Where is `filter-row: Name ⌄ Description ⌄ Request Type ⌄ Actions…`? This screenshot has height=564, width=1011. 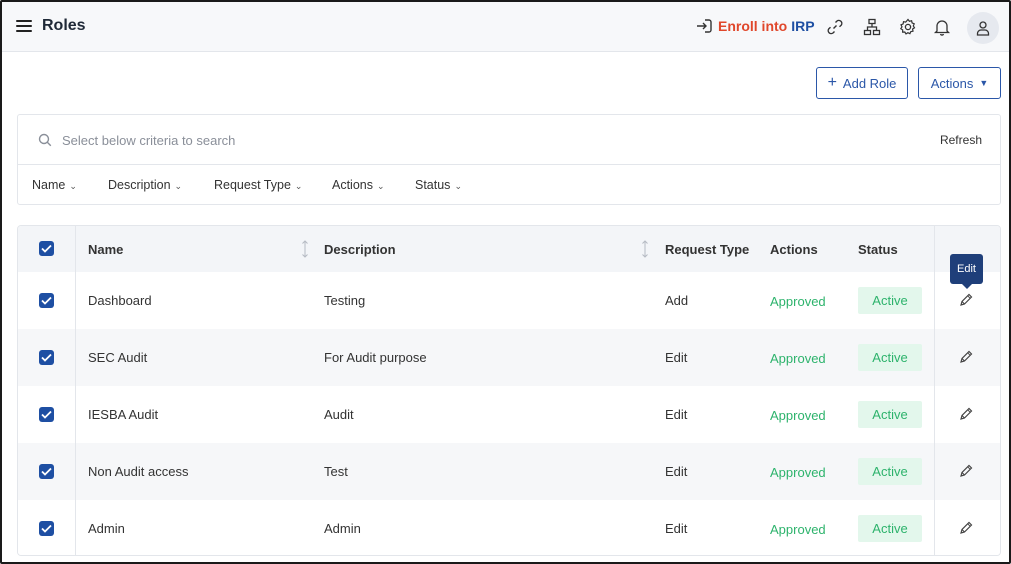 filter-row: Name ⌄ Description ⌄ Request Type ⌄ Actions… is located at coordinates (509, 185).